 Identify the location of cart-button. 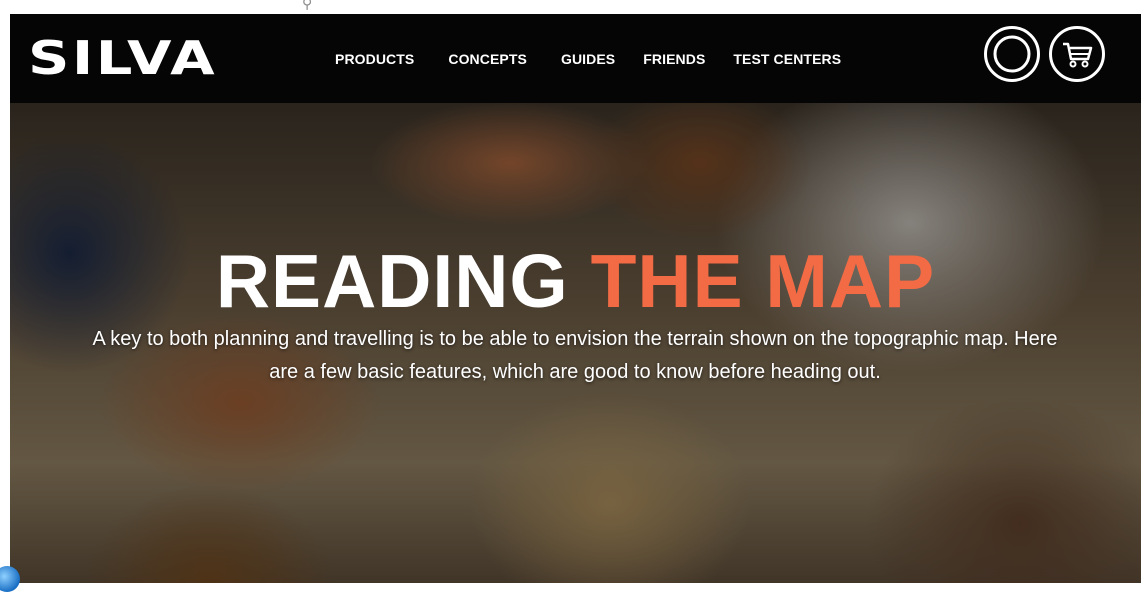
(1077, 54).